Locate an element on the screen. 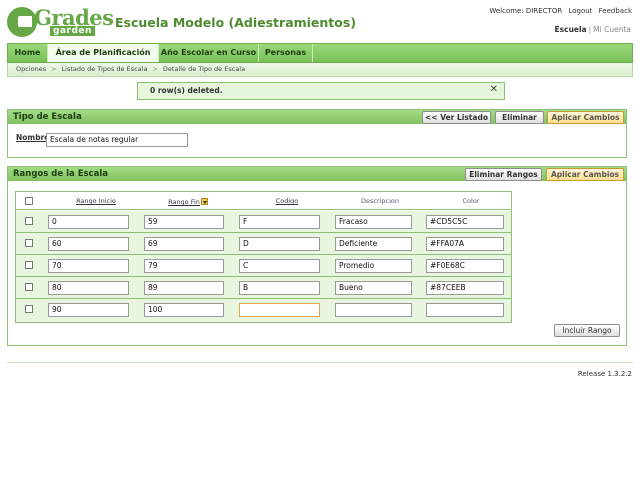  col-rango-fin-label: Rango Fin is located at coordinates (184, 202).